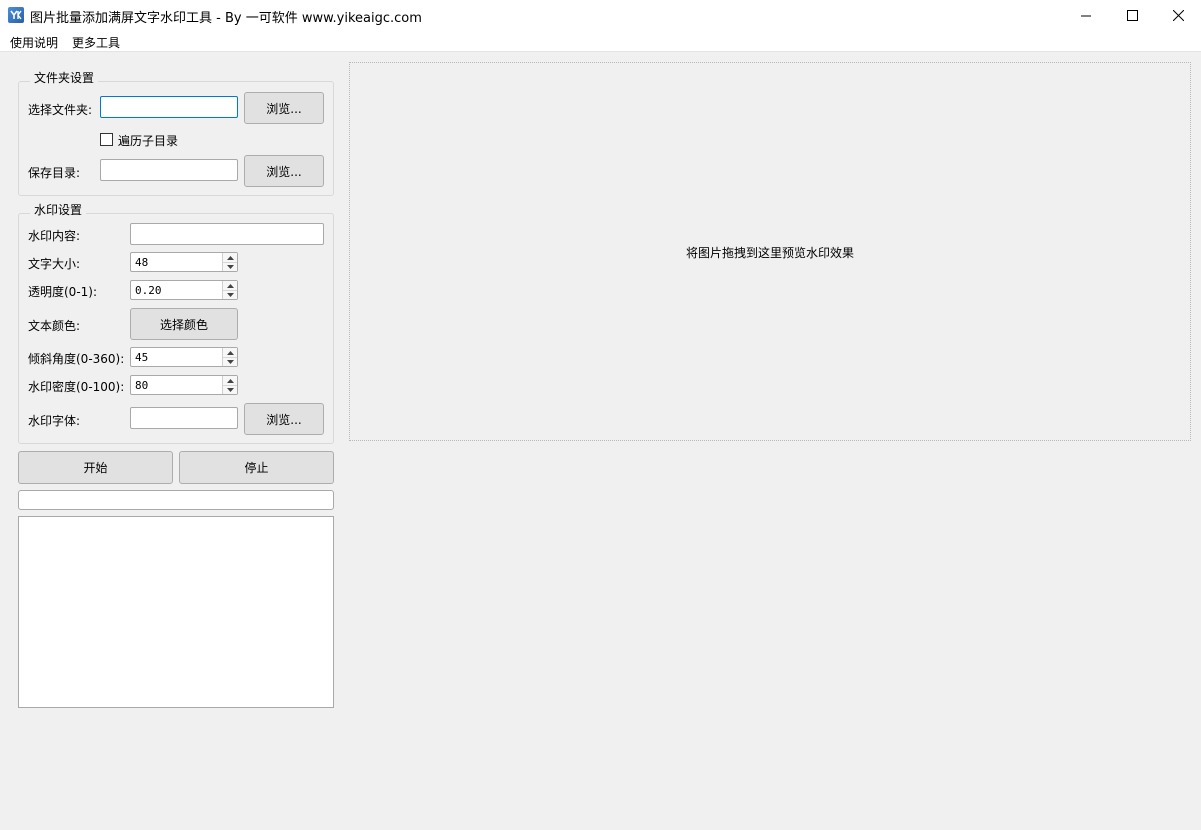 This screenshot has width=1201, height=830. I want to click on save-dir-label: 保存目录:, so click(54, 173).